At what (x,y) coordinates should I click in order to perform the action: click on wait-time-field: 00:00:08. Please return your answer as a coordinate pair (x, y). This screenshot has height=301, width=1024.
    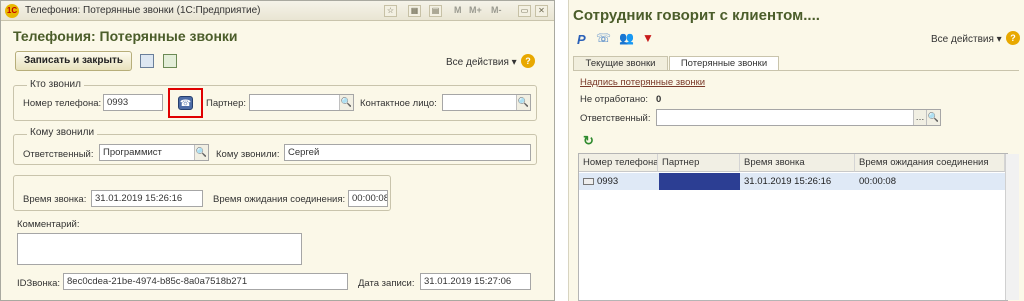
    Looking at the image, I should click on (368, 198).